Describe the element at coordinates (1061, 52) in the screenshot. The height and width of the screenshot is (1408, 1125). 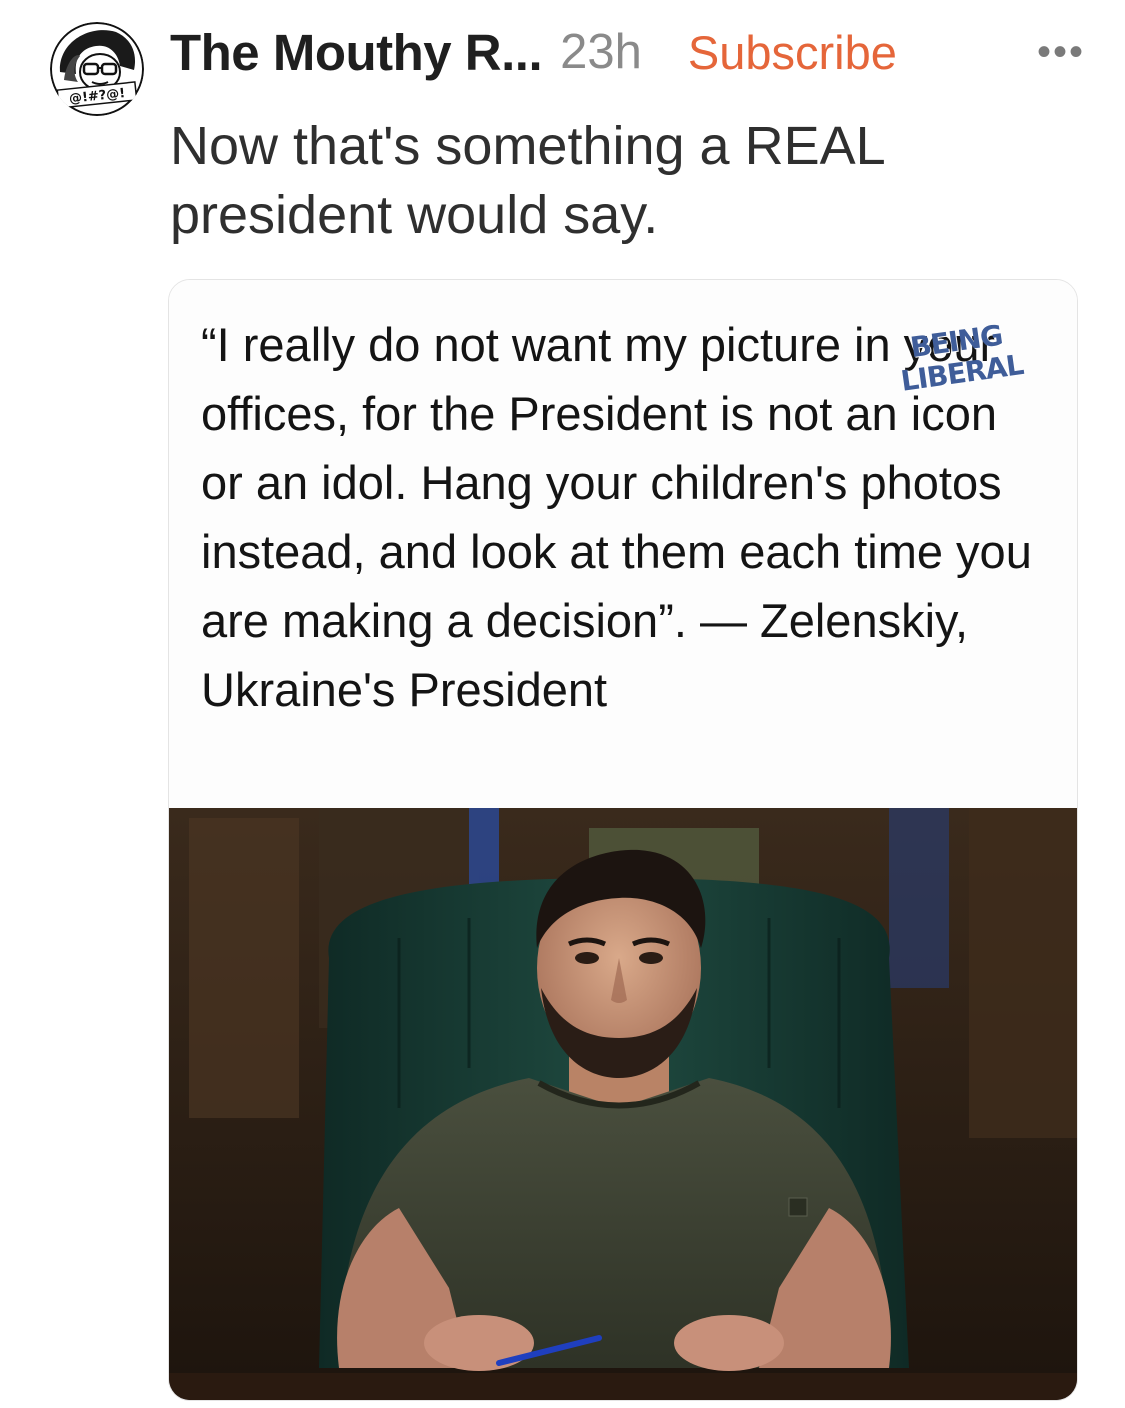
I see `more-options-icon: •••` at that location.